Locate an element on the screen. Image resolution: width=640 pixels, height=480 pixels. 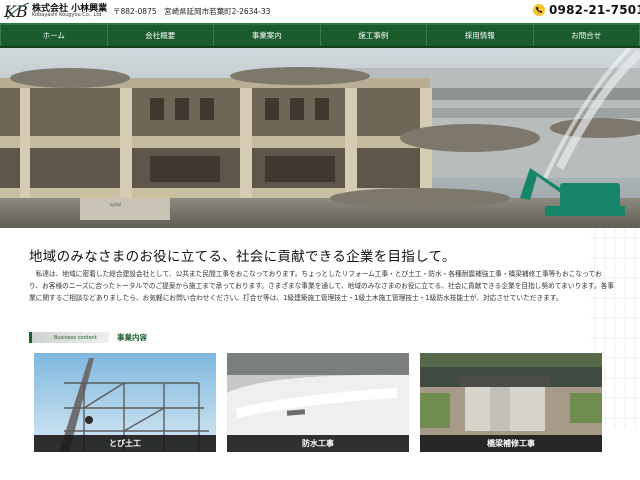
phone-icon is located at coordinates (539, 10).